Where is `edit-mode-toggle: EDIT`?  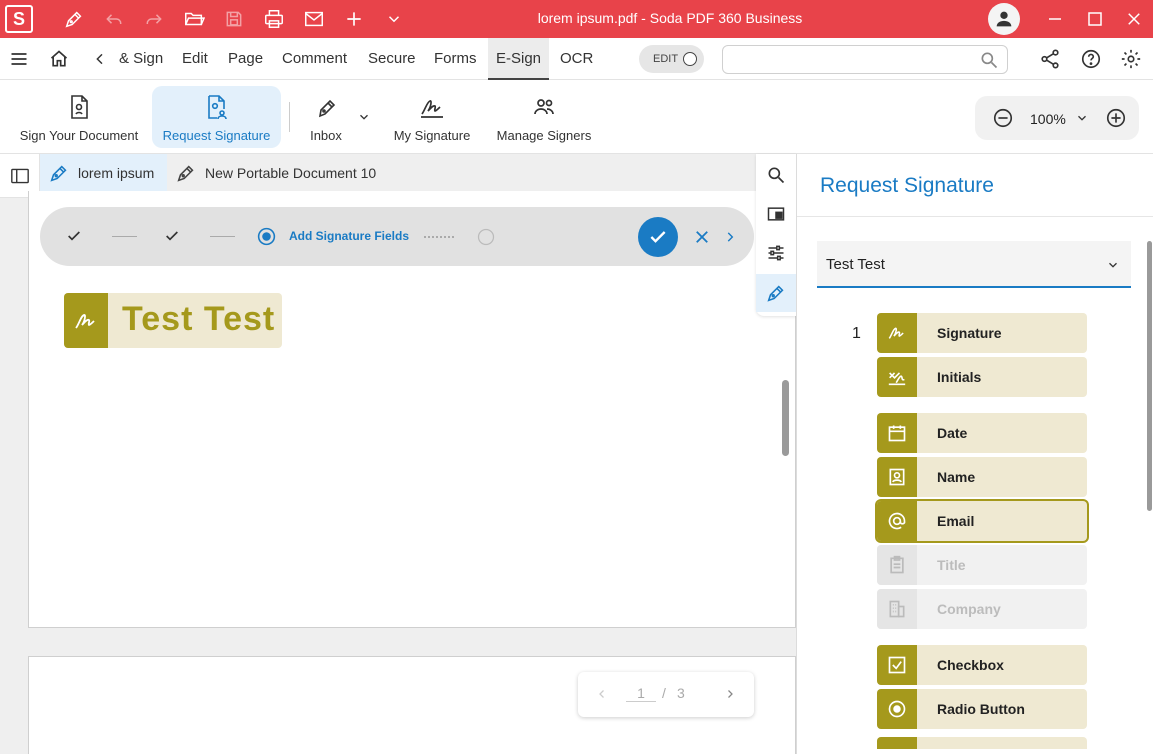
edit-mode-toggle: EDIT is located at coordinates (671, 59).